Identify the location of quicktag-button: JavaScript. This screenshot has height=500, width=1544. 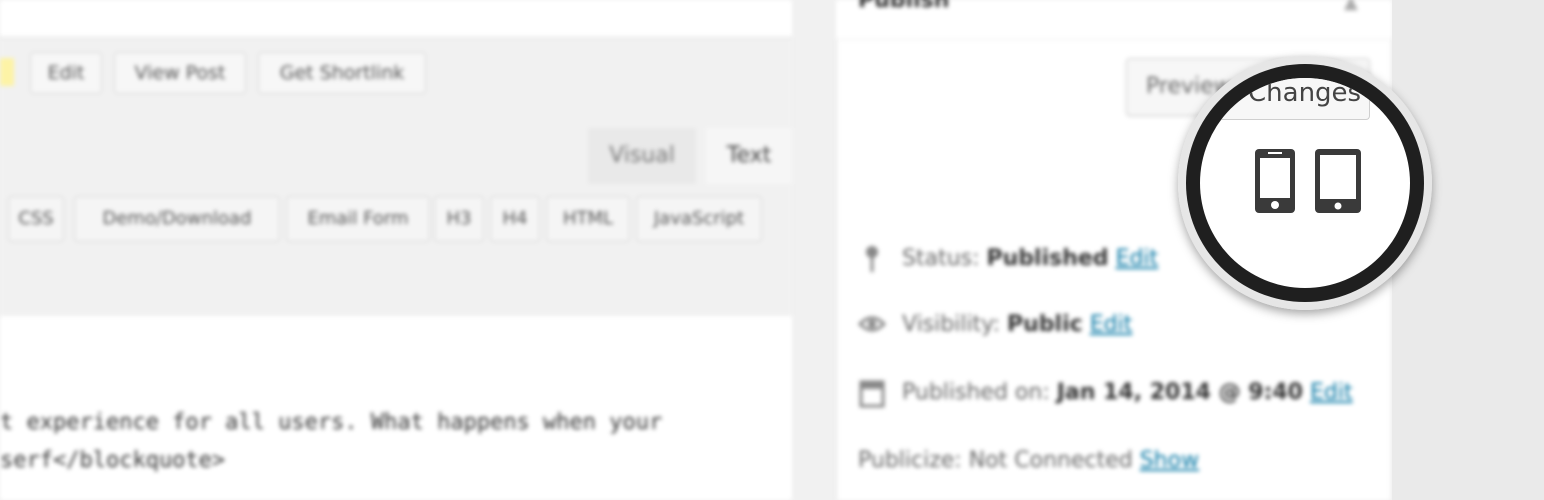
(699, 219).